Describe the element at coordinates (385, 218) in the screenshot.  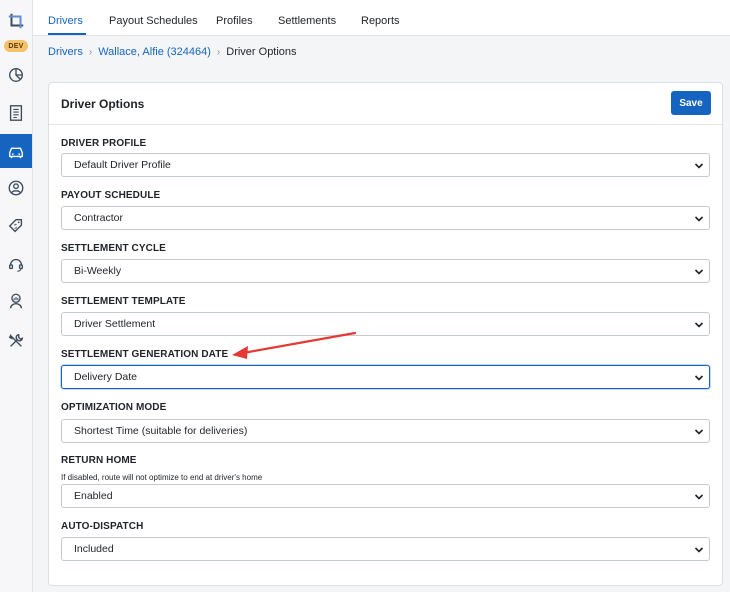
I see `payout-schedule-select: Contractor` at that location.